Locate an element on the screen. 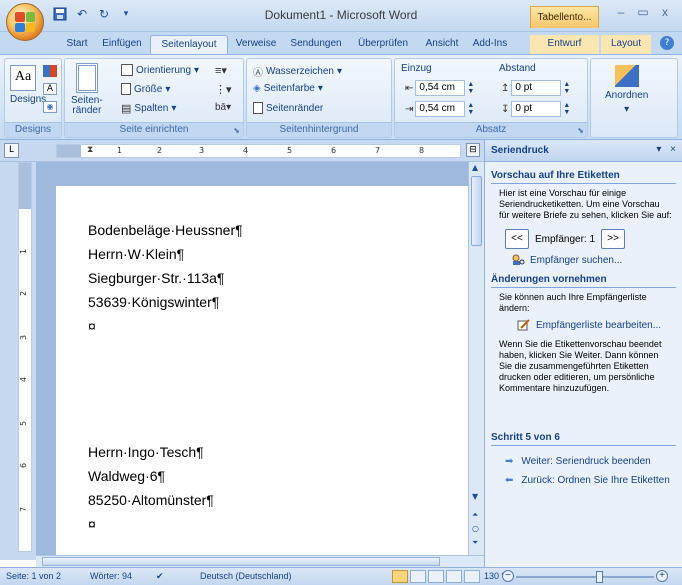 The width and height of the screenshot is (682, 585). full-screen-view-button is located at coordinates (418, 576).